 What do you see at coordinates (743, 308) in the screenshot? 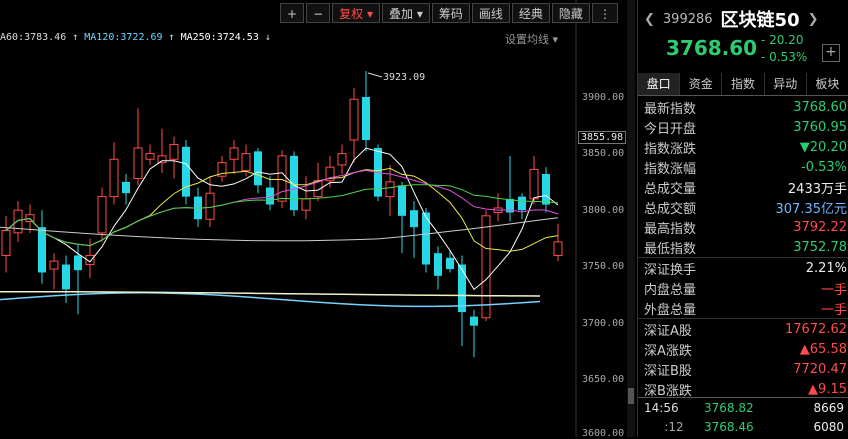
I see `quote-row: 外盘总量 一手` at bounding box center [743, 308].